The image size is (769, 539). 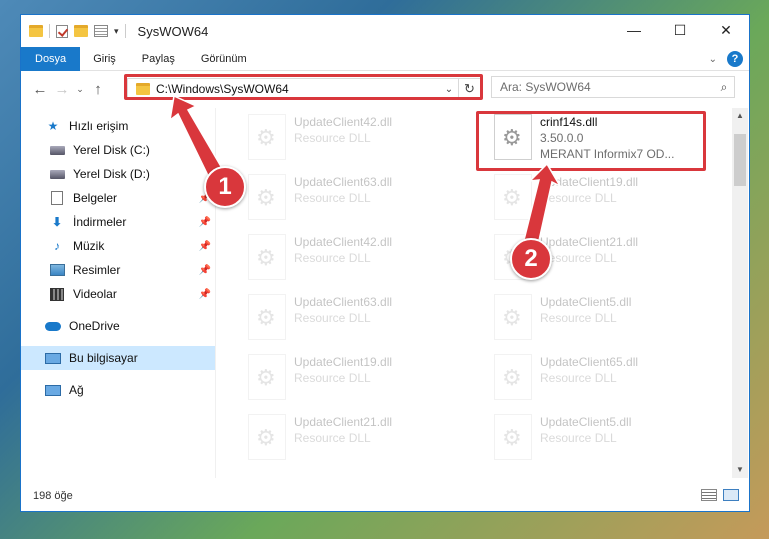 I want to click on maximize-button: ☐, so click(x=680, y=30).